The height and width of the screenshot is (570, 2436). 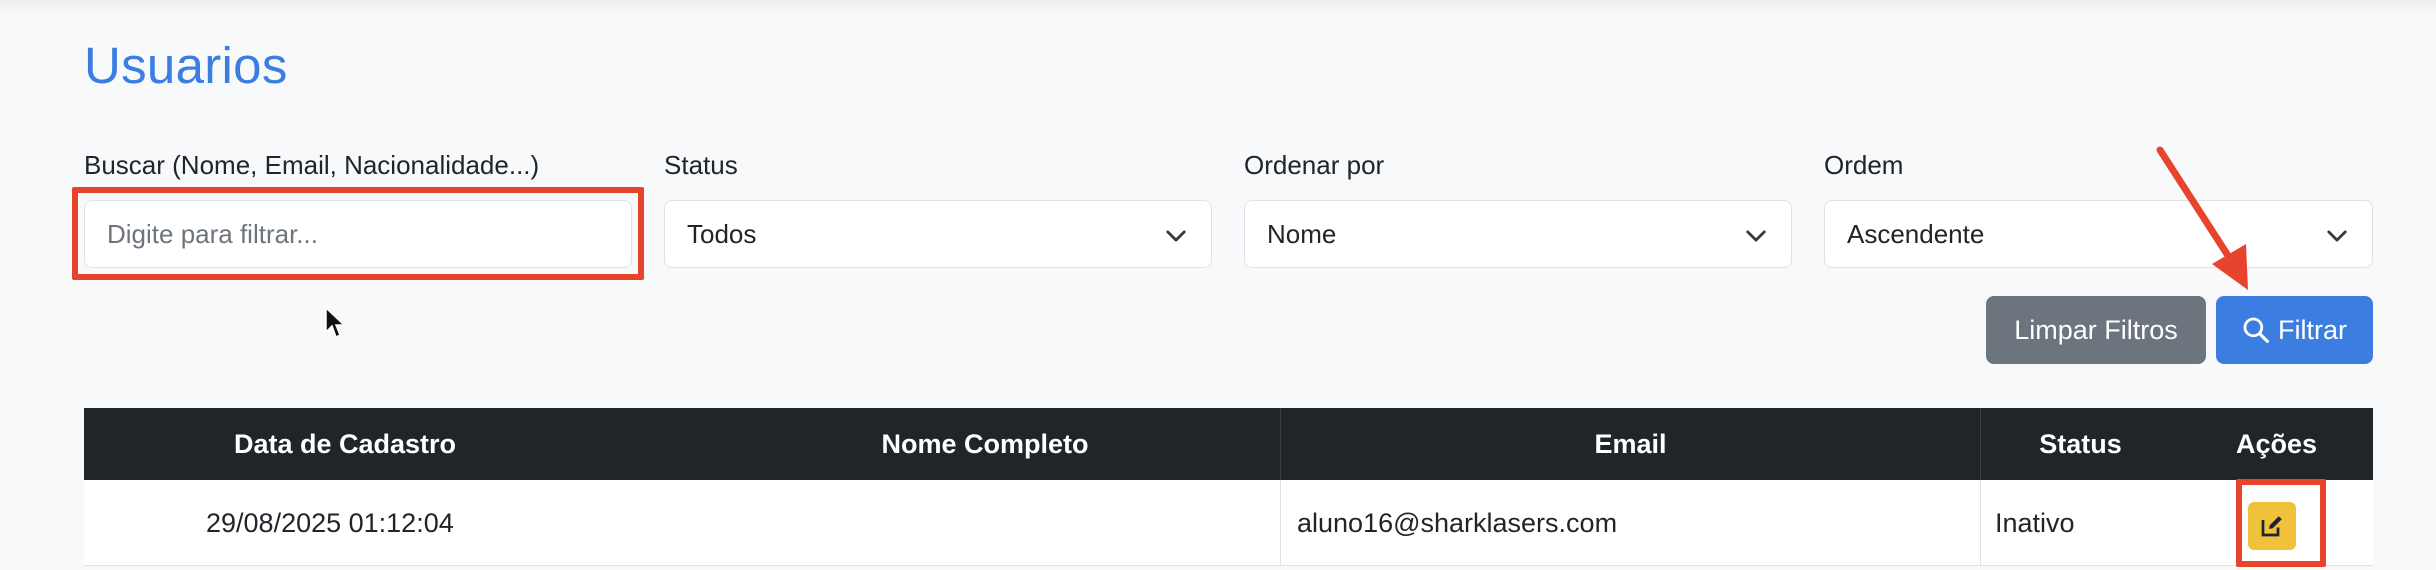 I want to click on column-header-date: Data de Cadastro, so click(x=345, y=444).